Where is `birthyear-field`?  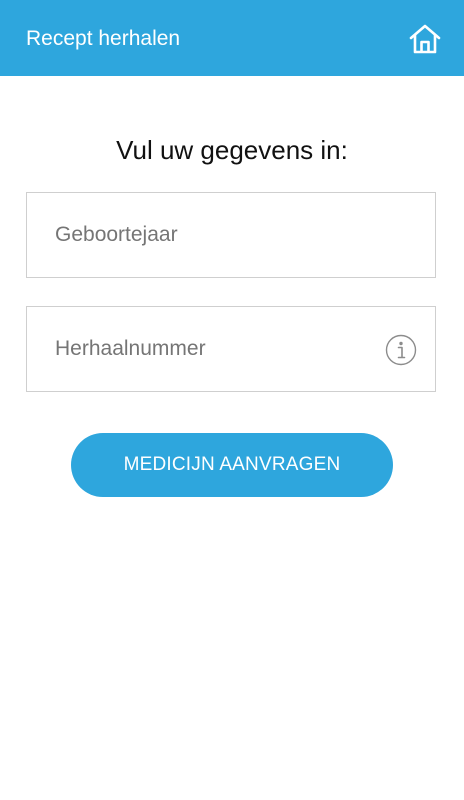
birthyear-field is located at coordinates (231, 235).